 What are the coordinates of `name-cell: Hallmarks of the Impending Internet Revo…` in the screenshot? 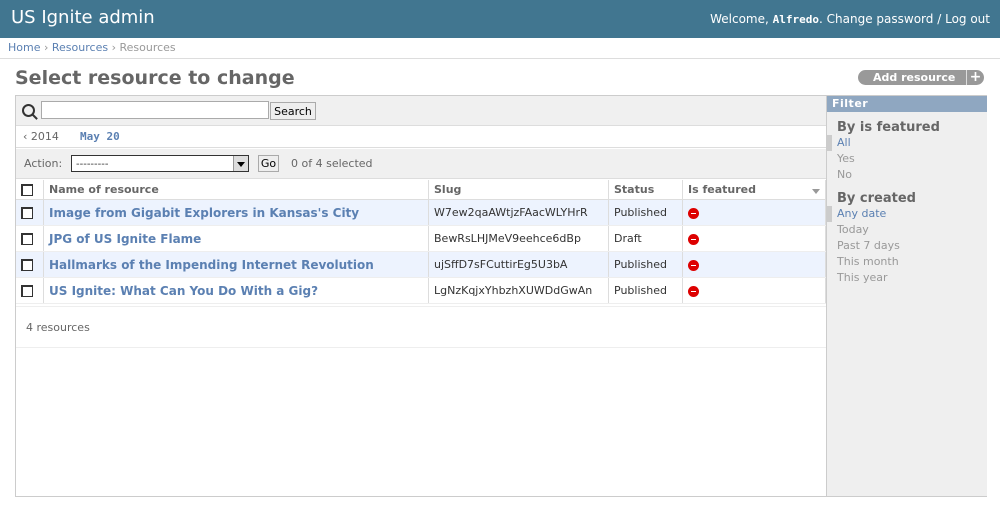 It's located at (236, 264).